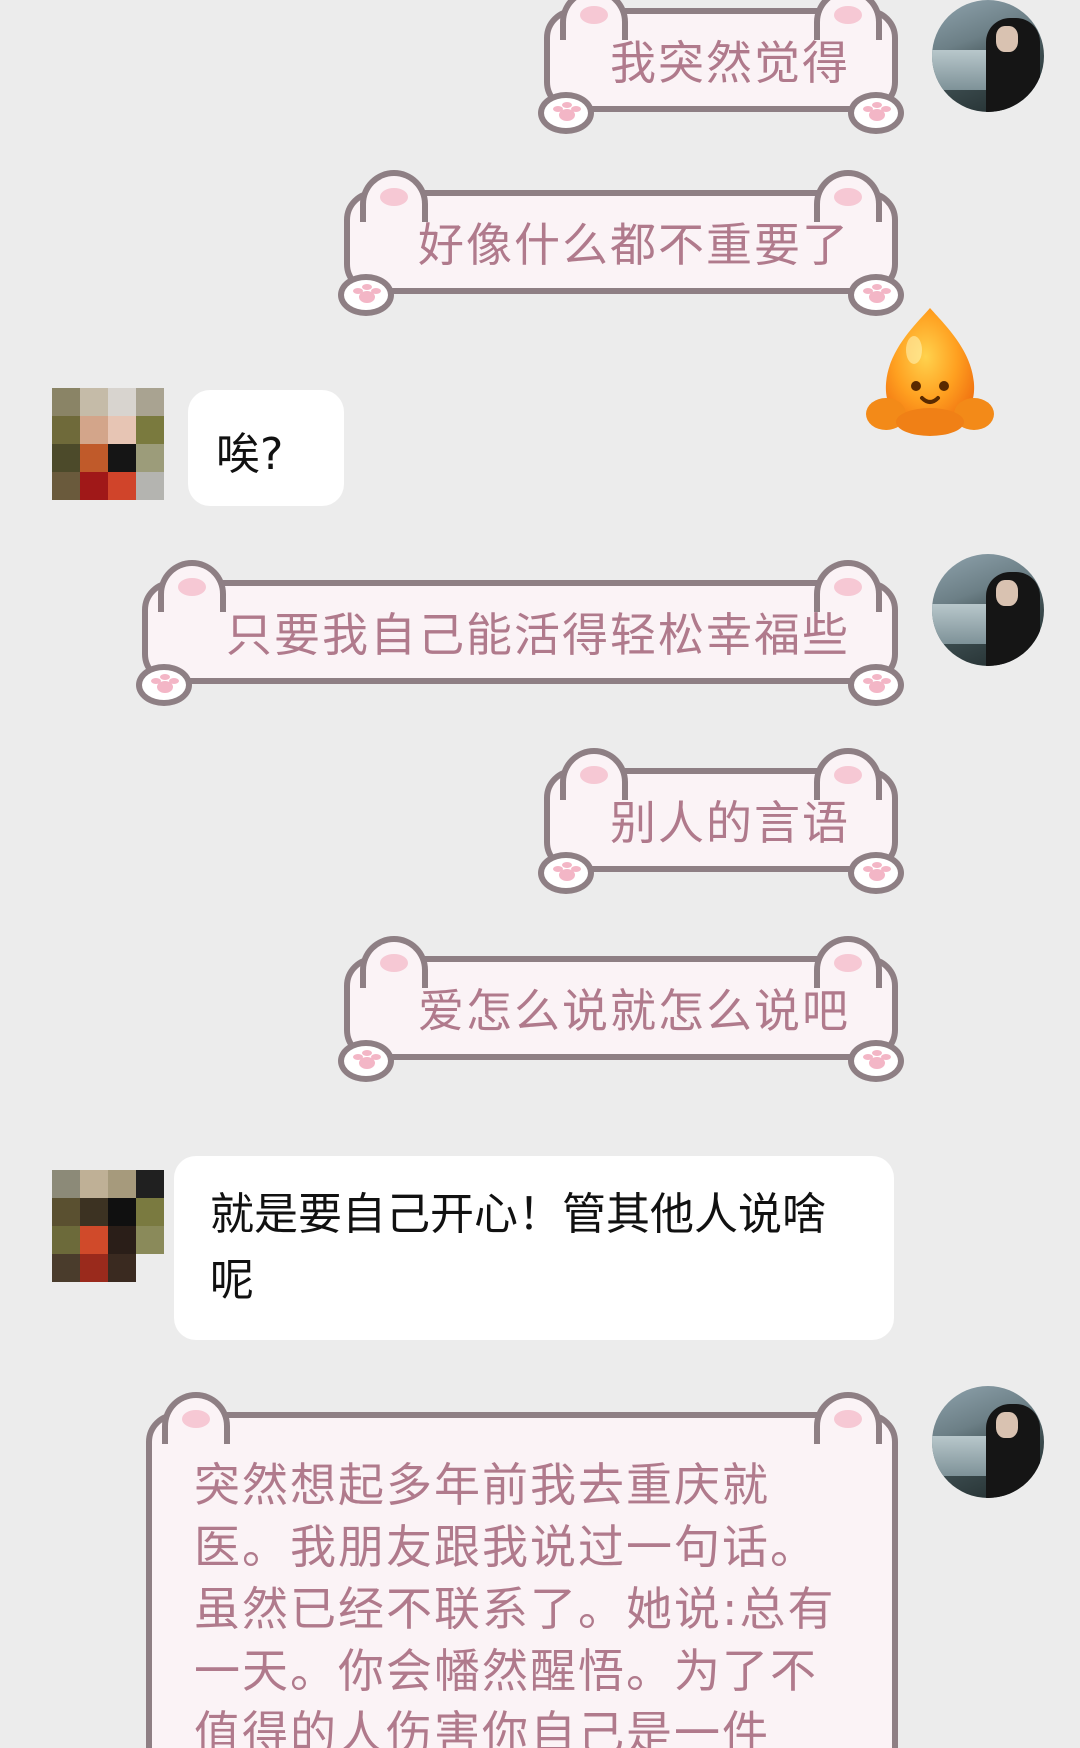  I want to click on message-text: 就是要自己开心！管其他人说啥呢, so click(518, 1247).